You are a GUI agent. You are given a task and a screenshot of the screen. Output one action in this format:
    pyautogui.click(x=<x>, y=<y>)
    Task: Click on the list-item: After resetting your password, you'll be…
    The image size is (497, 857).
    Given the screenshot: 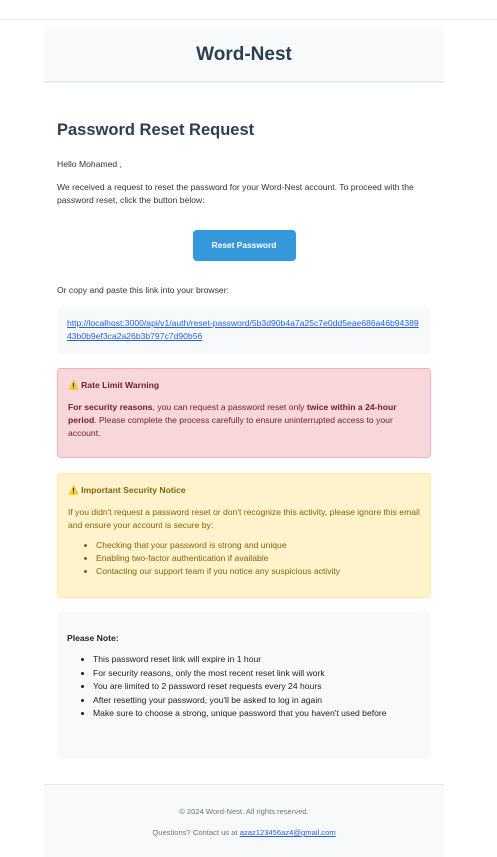 What is the action you would take?
    pyautogui.click(x=257, y=701)
    